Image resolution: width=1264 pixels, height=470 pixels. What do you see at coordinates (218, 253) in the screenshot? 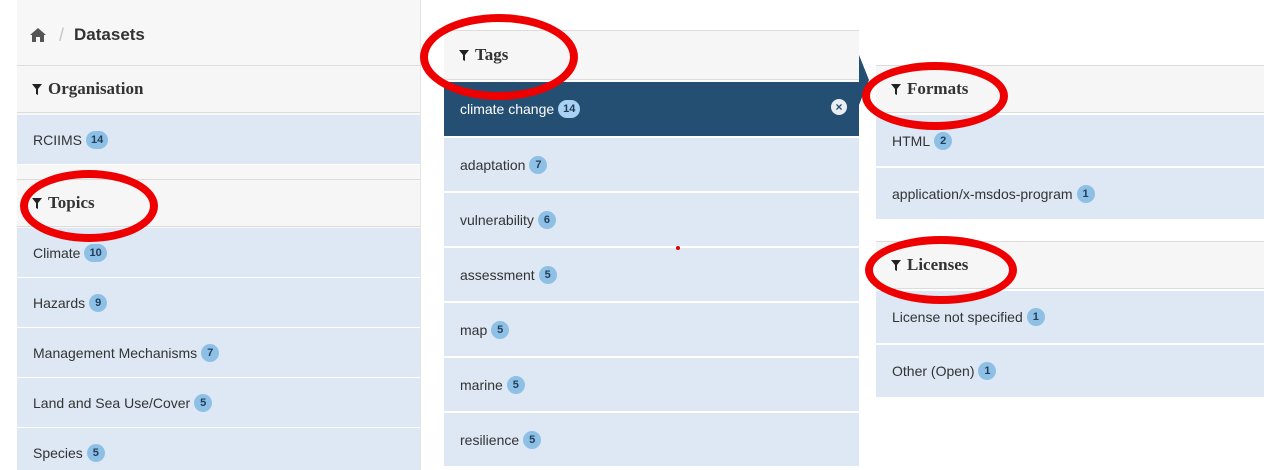
I see `topic-item: Climate 10` at bounding box center [218, 253].